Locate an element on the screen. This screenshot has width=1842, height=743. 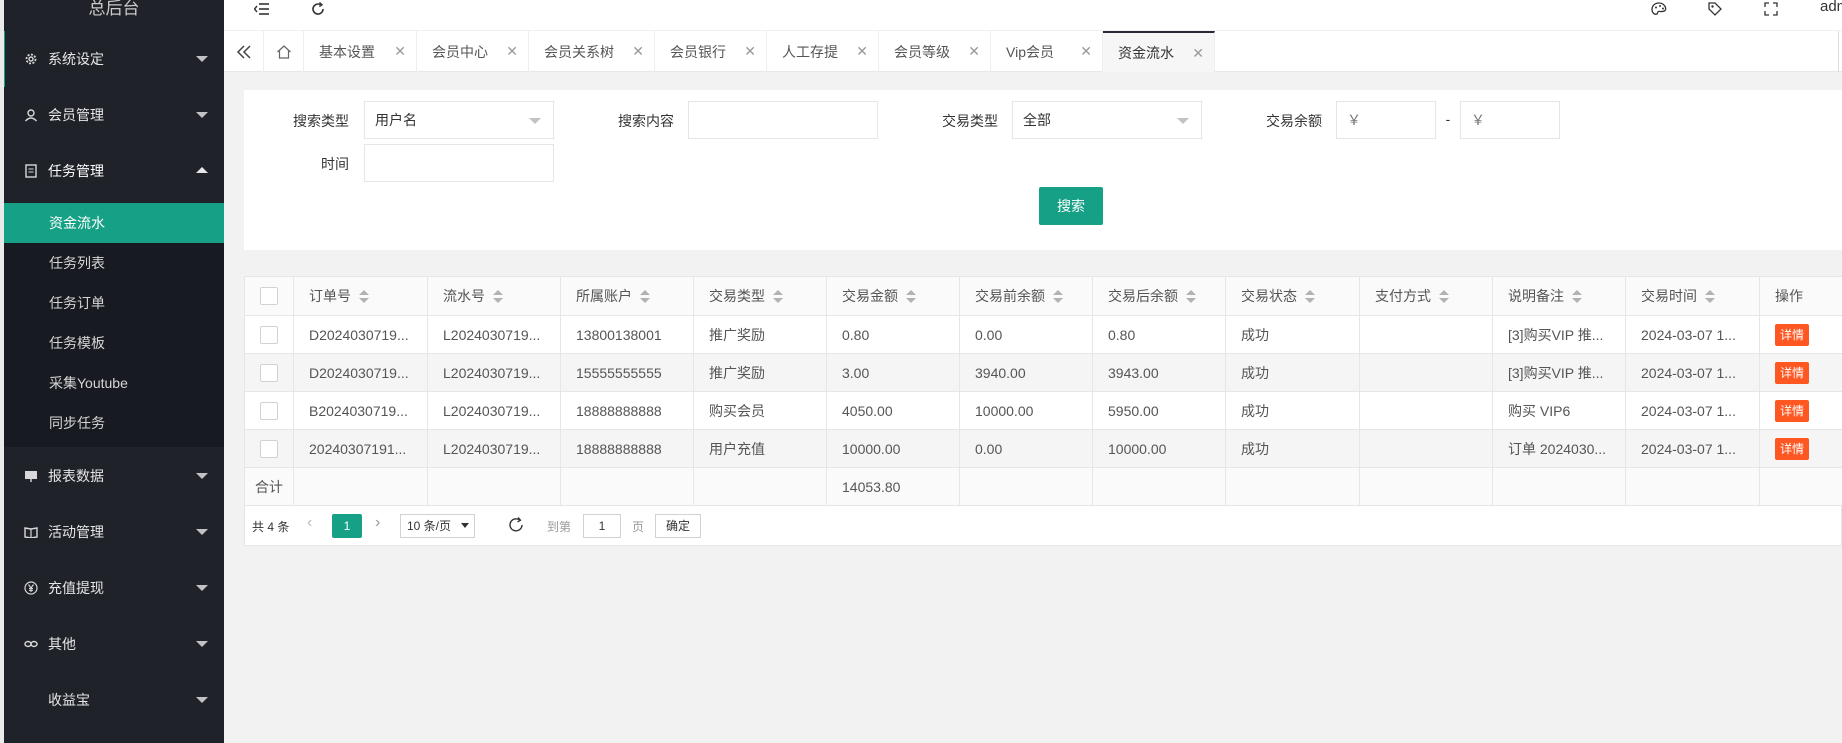
cell: 5950.00 is located at coordinates (1159, 410).